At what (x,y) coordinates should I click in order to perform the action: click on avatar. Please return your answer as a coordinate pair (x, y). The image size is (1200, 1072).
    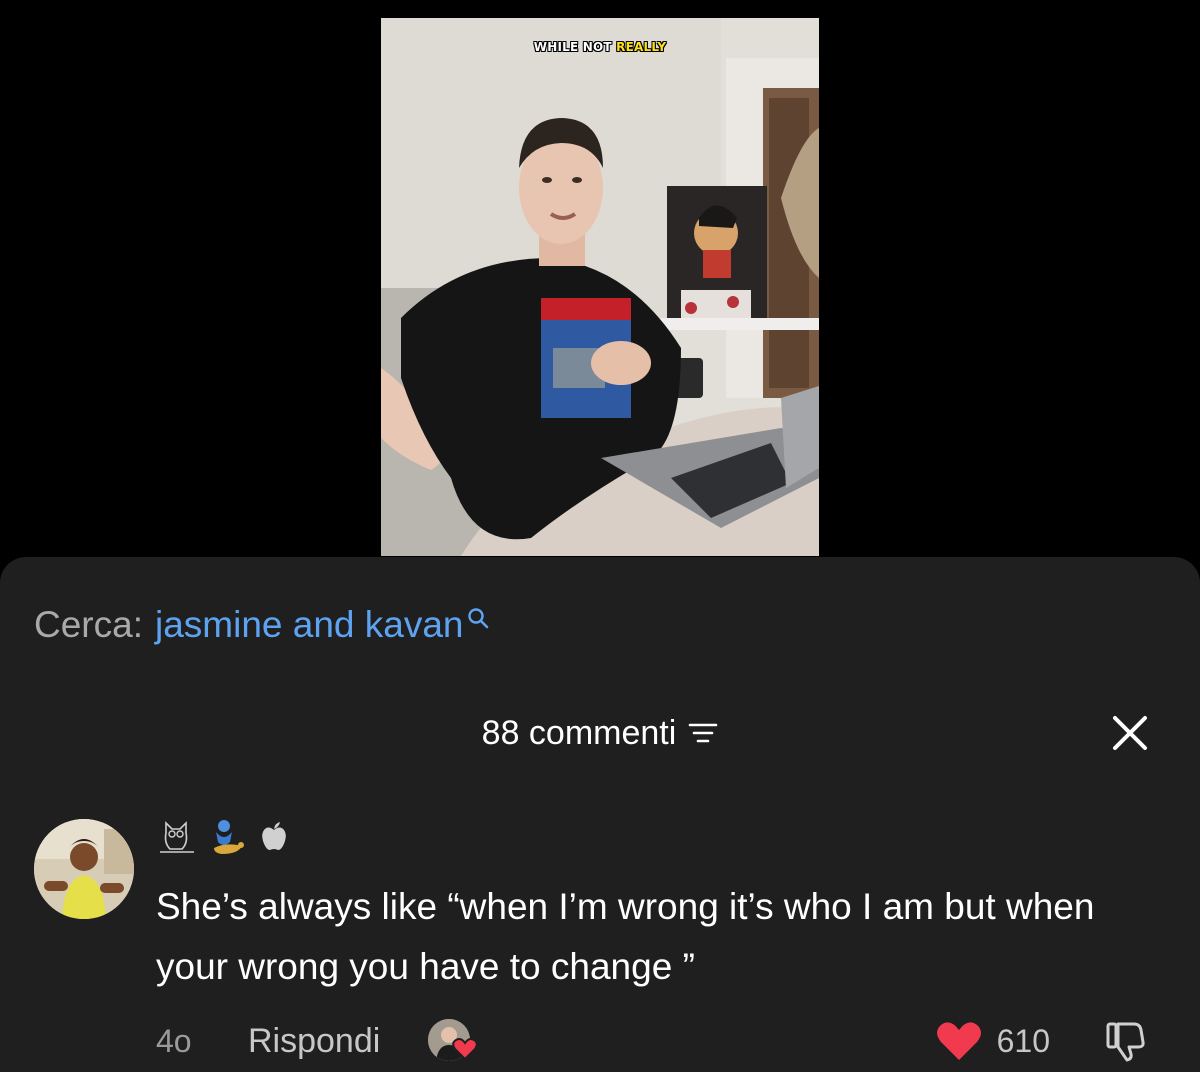
    Looking at the image, I should click on (84, 869).